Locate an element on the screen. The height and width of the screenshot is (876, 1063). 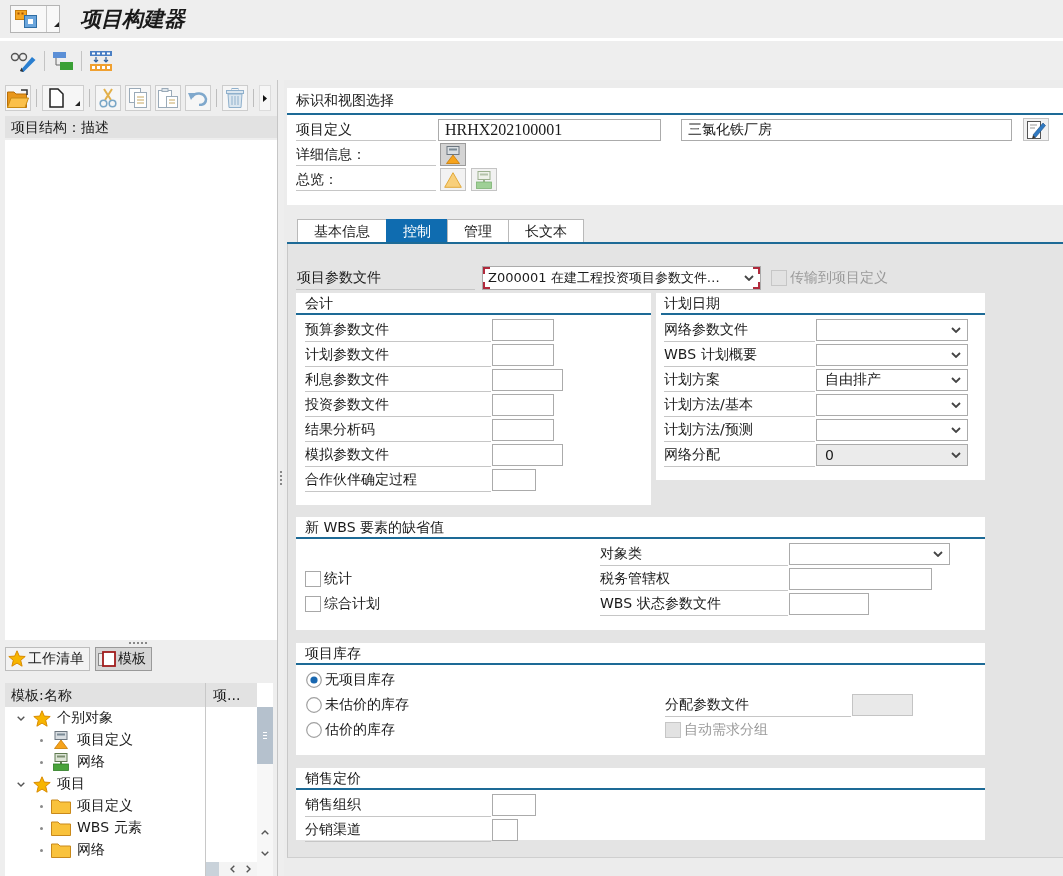
details-button is located at coordinates (453, 154).